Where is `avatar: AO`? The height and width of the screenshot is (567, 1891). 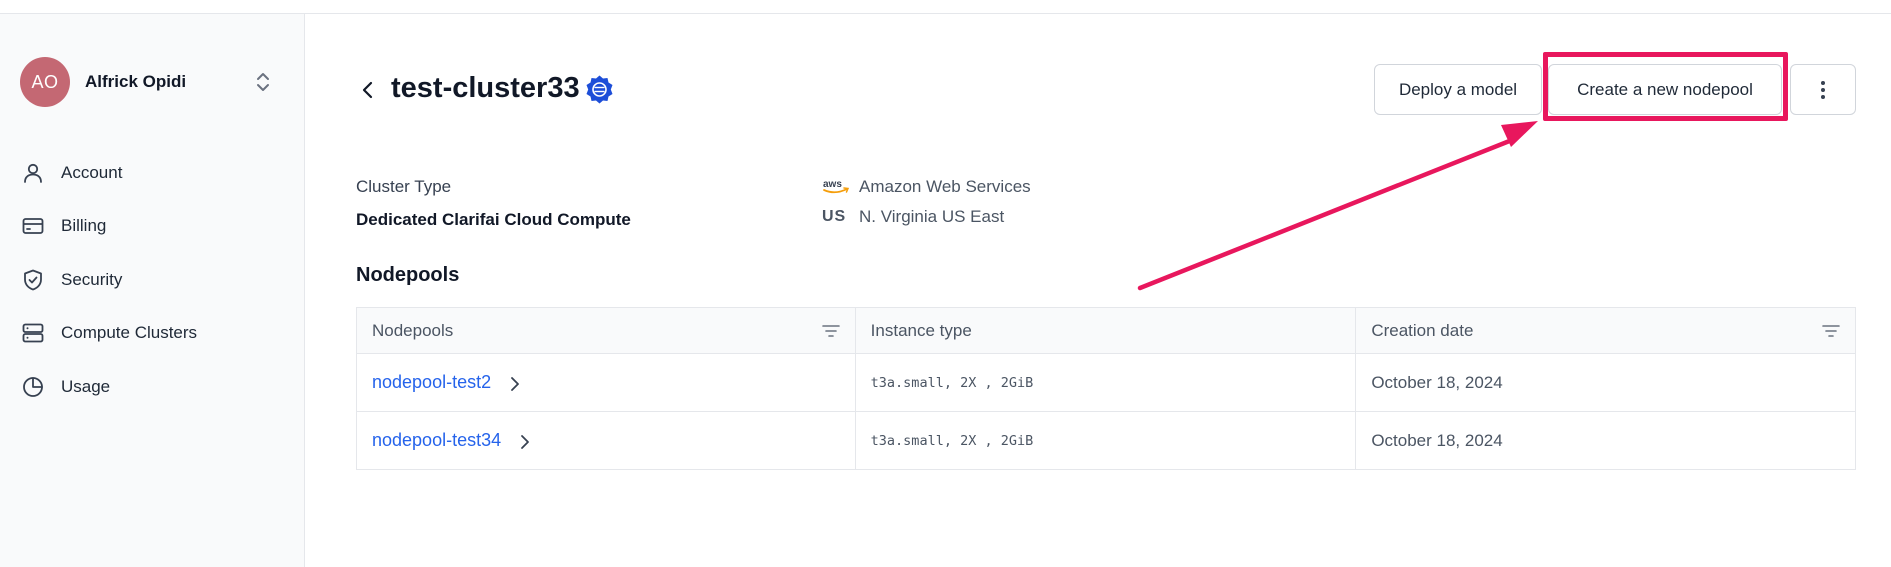 avatar: AO is located at coordinates (45, 82).